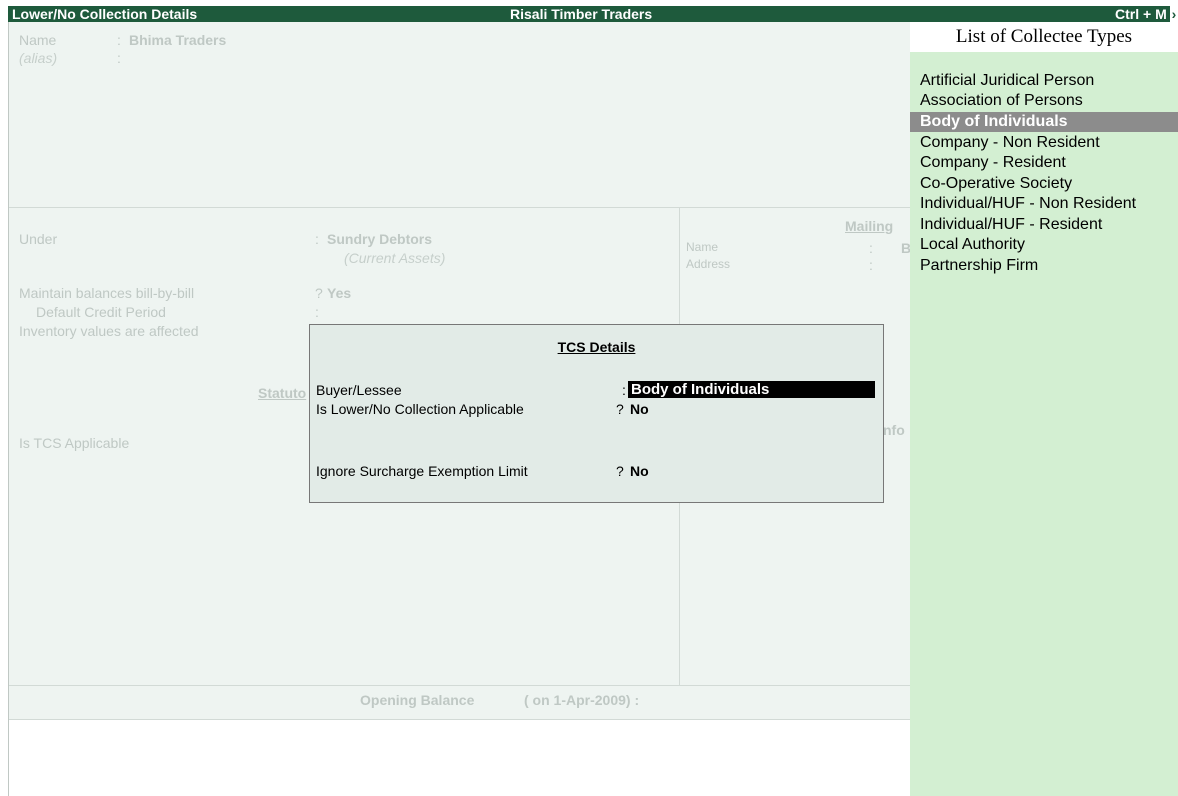 Image resolution: width=1178 pixels, height=796 pixels. What do you see at coordinates (282, 393) in the screenshot?
I see `statutory-heading: Statuto` at bounding box center [282, 393].